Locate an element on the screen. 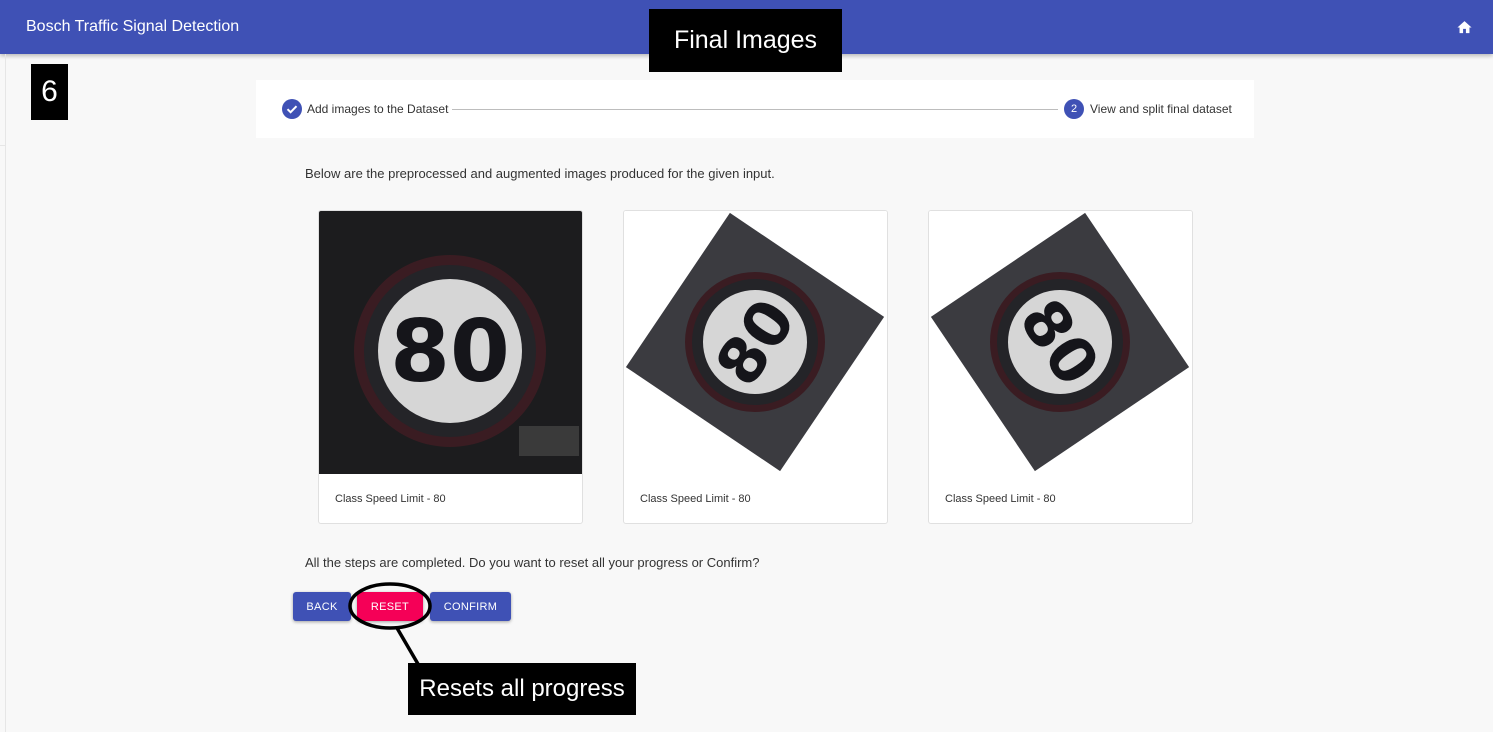  step-2-label: View and split final dataset is located at coordinates (1161, 109).